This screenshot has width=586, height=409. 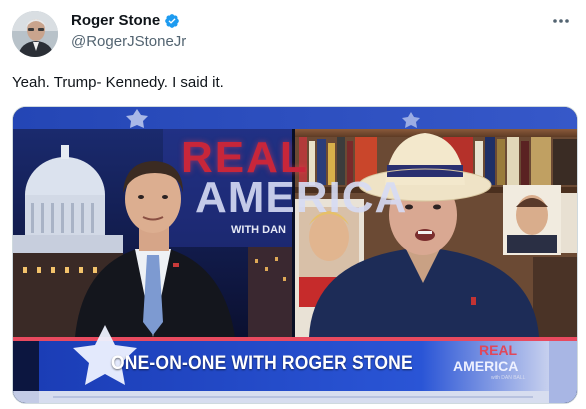 I want to click on corner-logo-america: AMERICA, so click(x=486, y=366).